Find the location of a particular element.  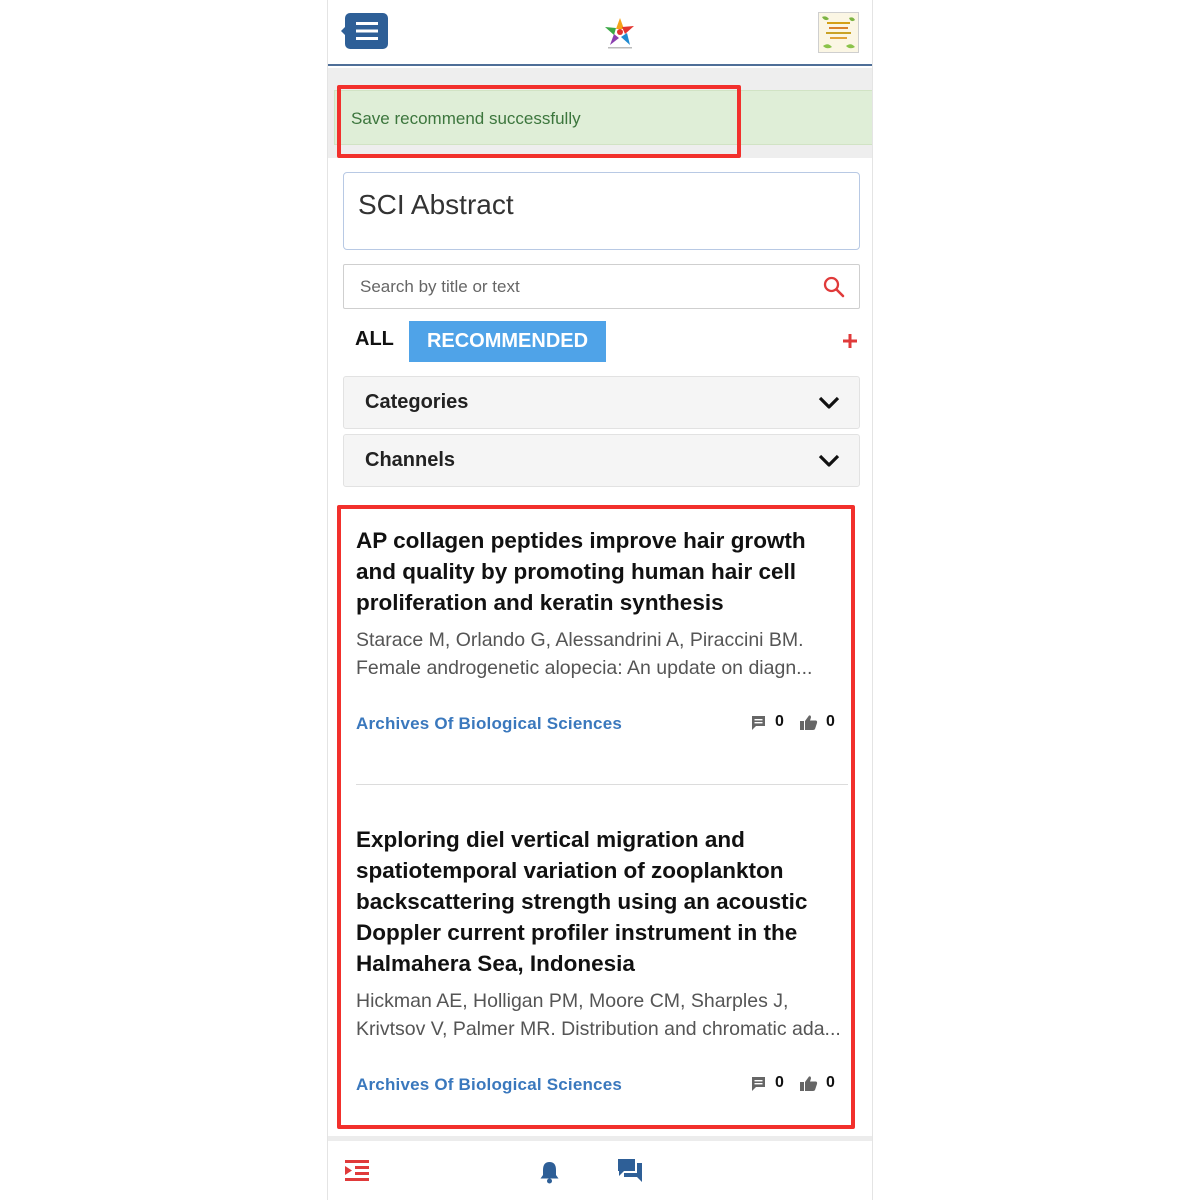

search-icon is located at coordinates (834, 287).